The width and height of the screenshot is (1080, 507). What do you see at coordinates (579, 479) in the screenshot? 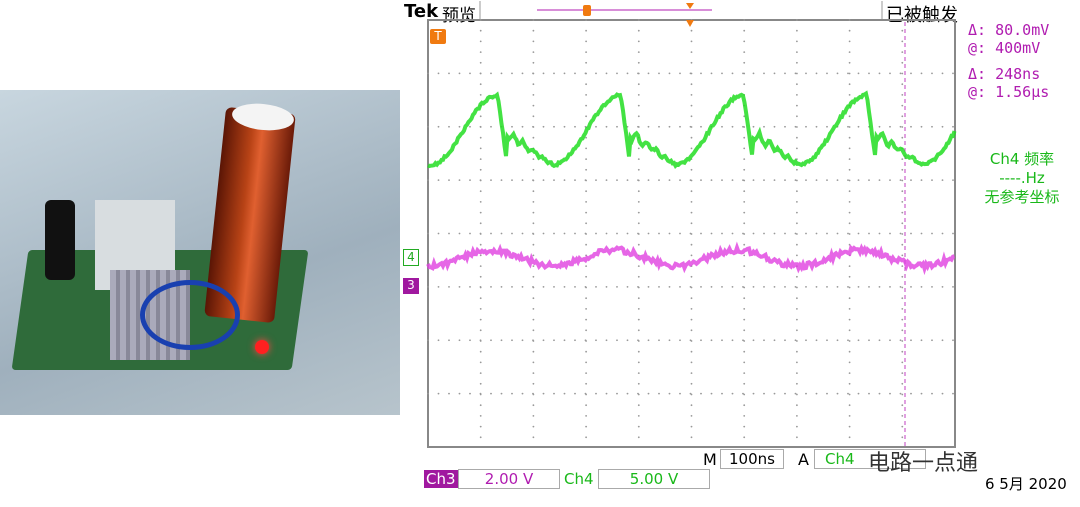
I see `ch4-label: Ch4` at bounding box center [579, 479].